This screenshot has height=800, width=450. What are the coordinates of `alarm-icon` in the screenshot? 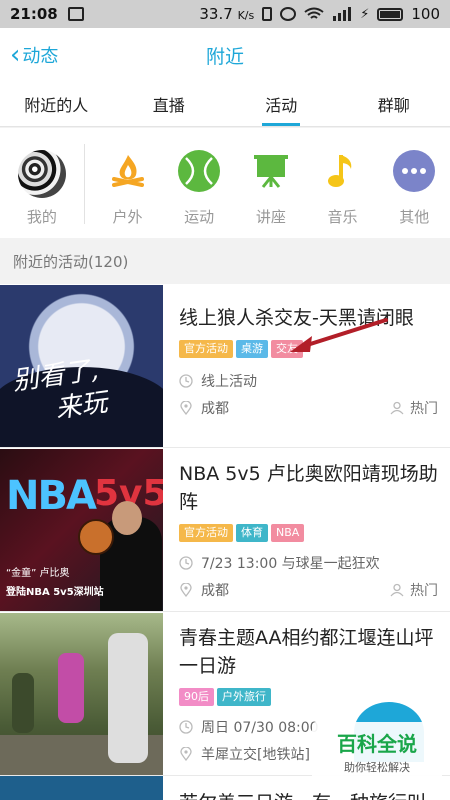 It's located at (288, 14).